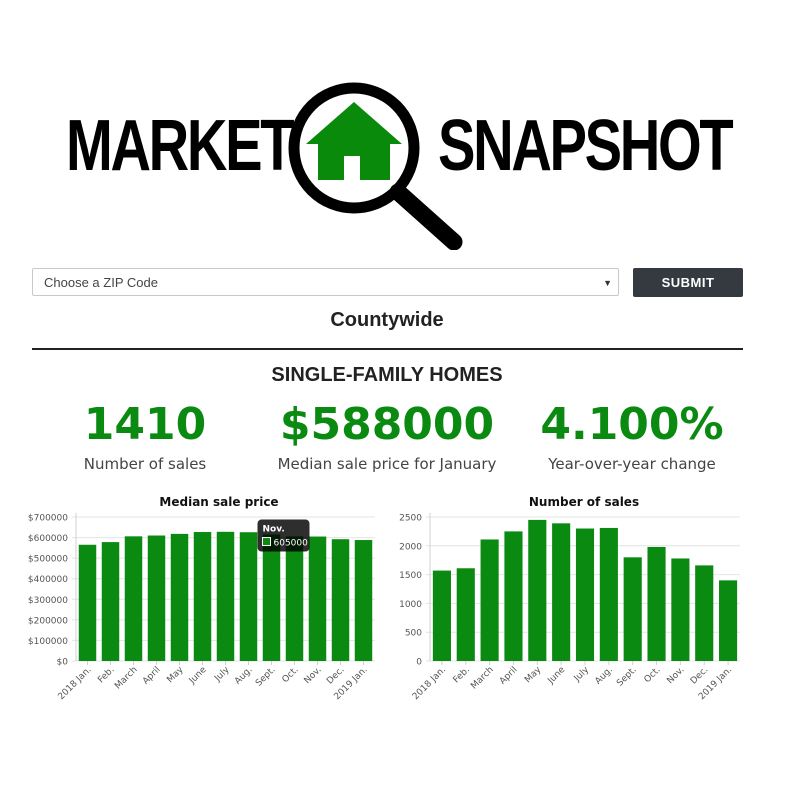  I want to click on y-tick-label: 500, so click(413, 634).